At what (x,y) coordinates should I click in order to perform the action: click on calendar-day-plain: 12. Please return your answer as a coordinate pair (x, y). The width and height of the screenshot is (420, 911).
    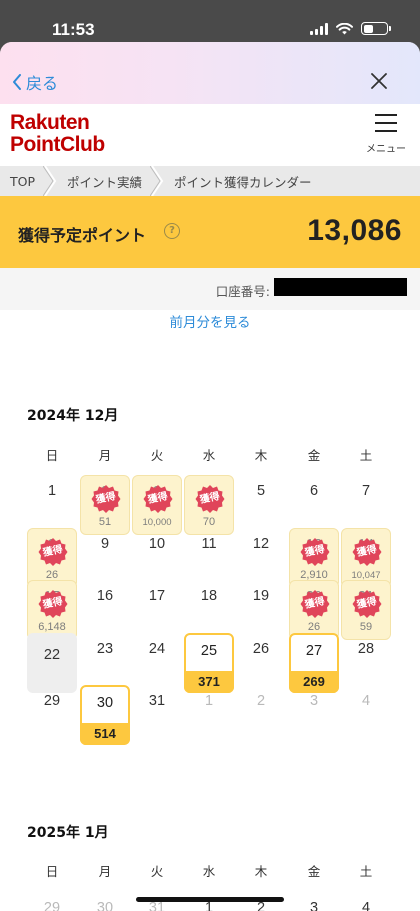
    Looking at the image, I should click on (261, 558).